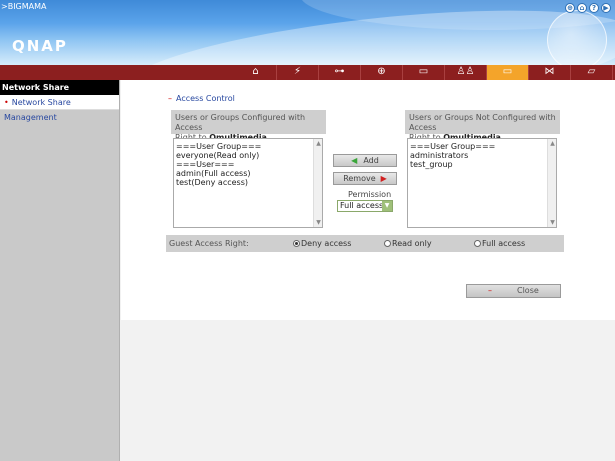 The image size is (615, 461). Describe the element at coordinates (412, 243) in the screenshot. I see `radio-label: Read only` at that location.